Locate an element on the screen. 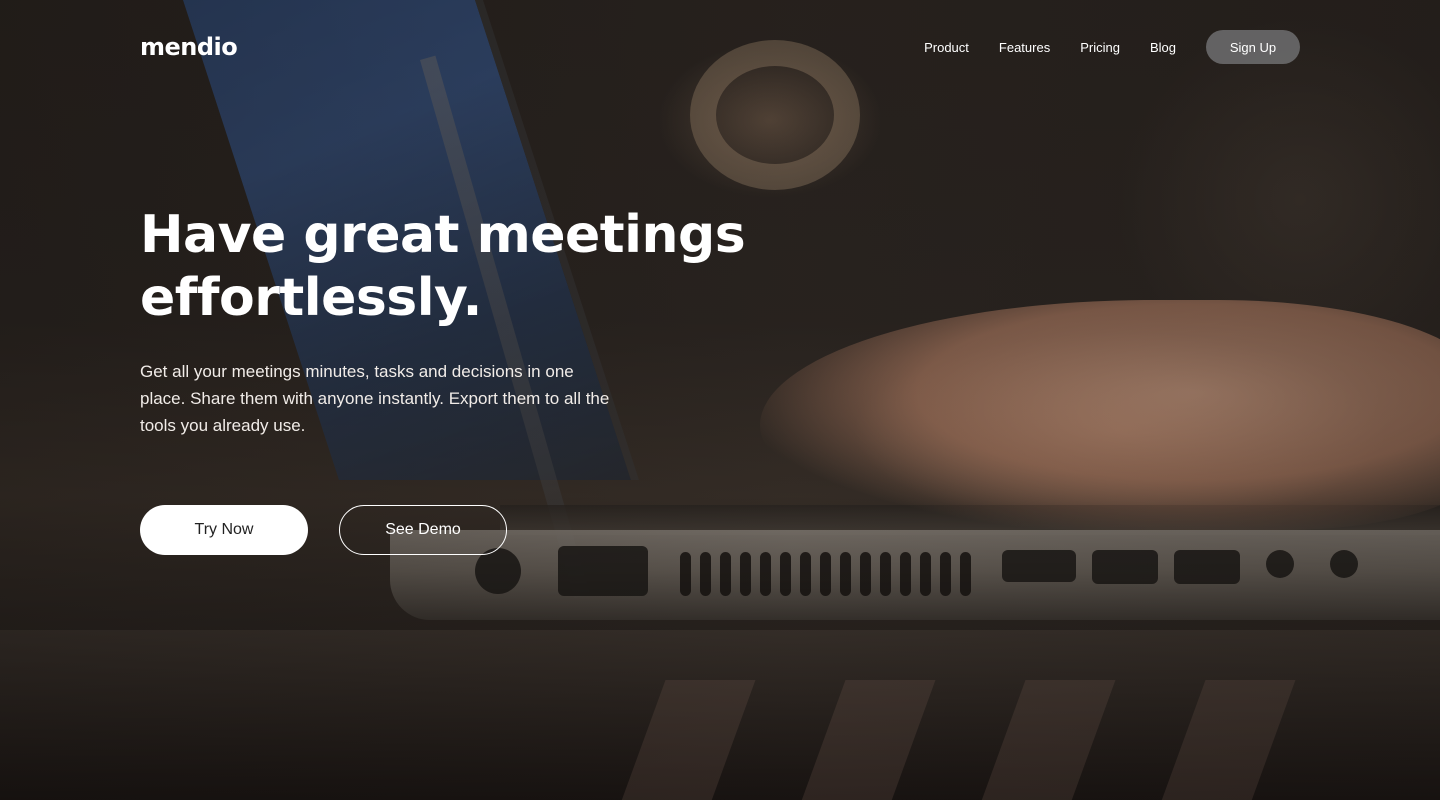 This screenshot has width=1440, height=800. see-demo-button: See Demo is located at coordinates (423, 530).